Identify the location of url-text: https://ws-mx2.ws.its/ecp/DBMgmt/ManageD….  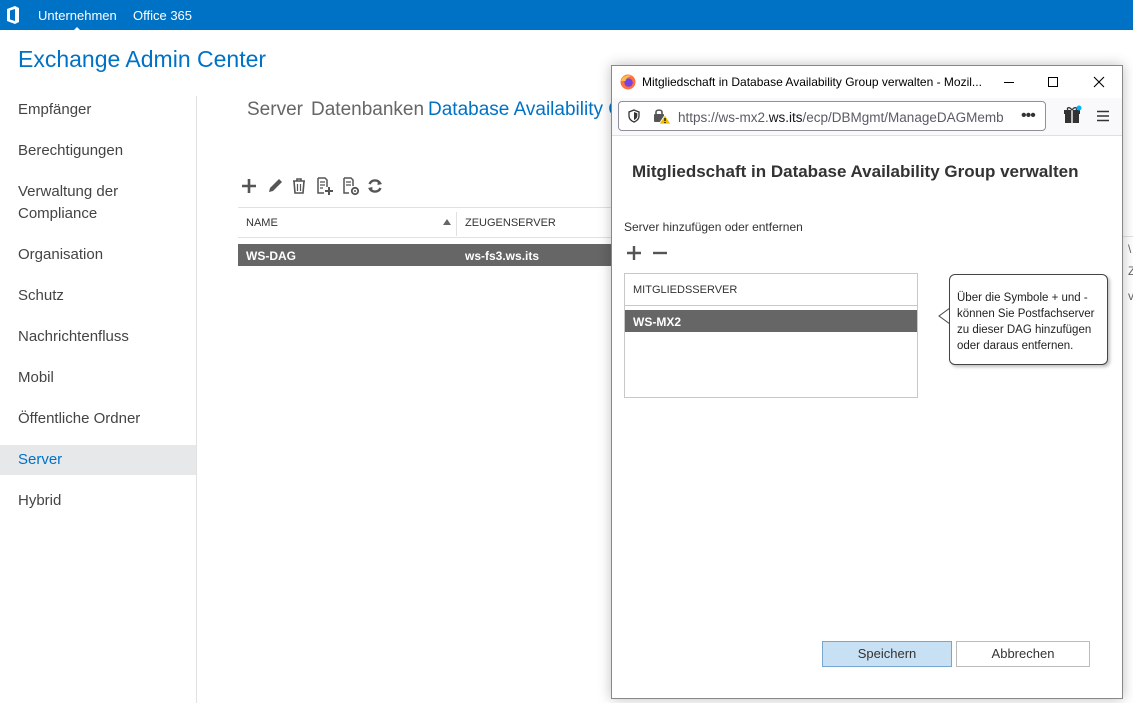
(841, 117).